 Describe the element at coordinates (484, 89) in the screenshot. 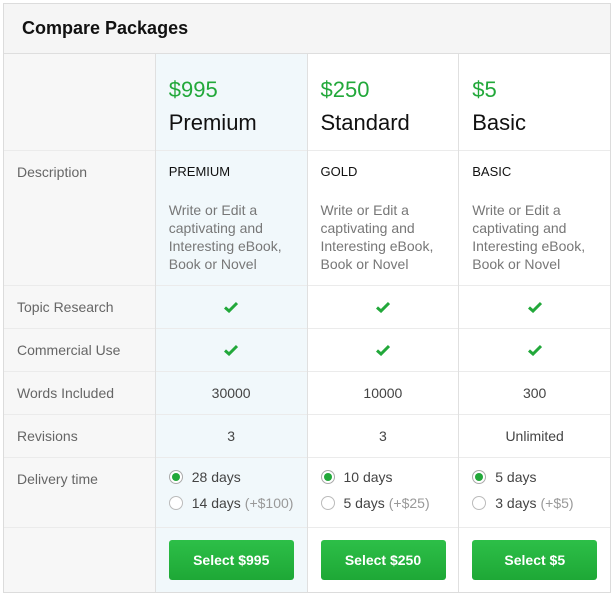

I see `package-price: $5` at that location.